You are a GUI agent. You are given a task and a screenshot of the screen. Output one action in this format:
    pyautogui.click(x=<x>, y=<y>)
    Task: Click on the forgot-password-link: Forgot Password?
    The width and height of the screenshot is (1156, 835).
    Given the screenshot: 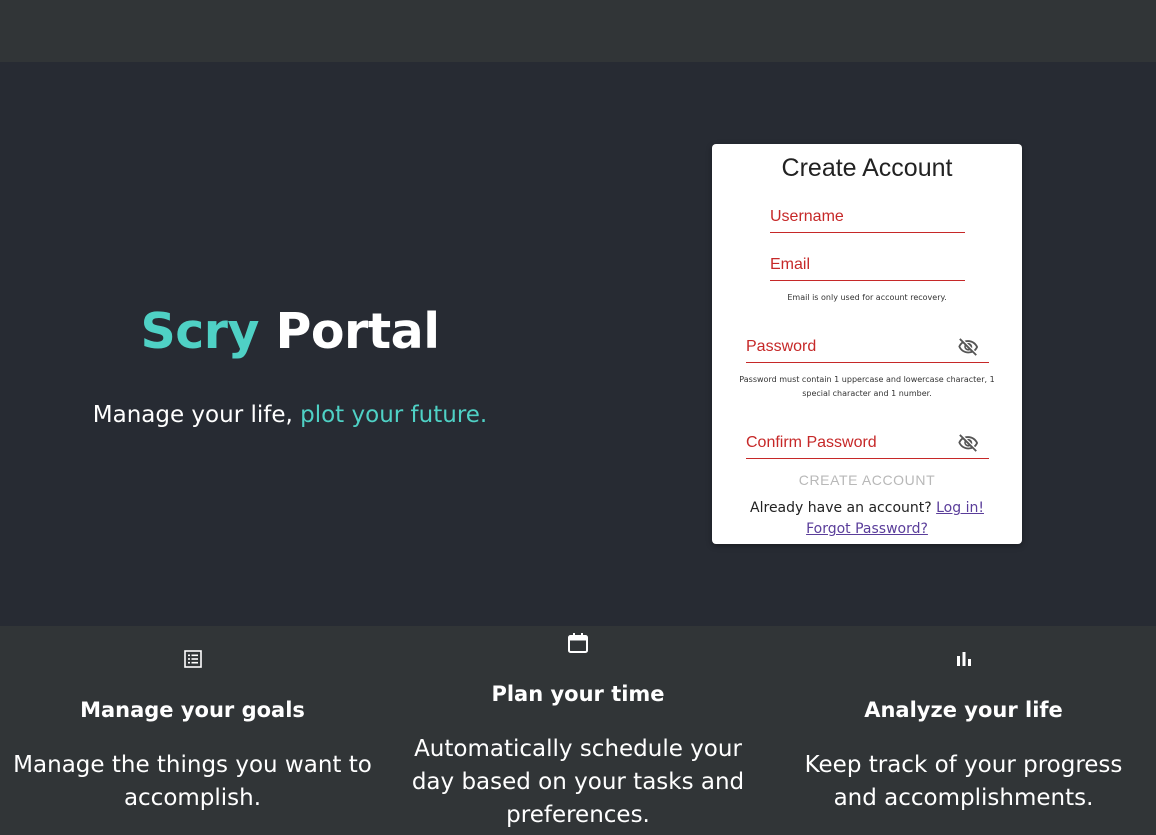 What is the action you would take?
    pyautogui.click(x=867, y=529)
    